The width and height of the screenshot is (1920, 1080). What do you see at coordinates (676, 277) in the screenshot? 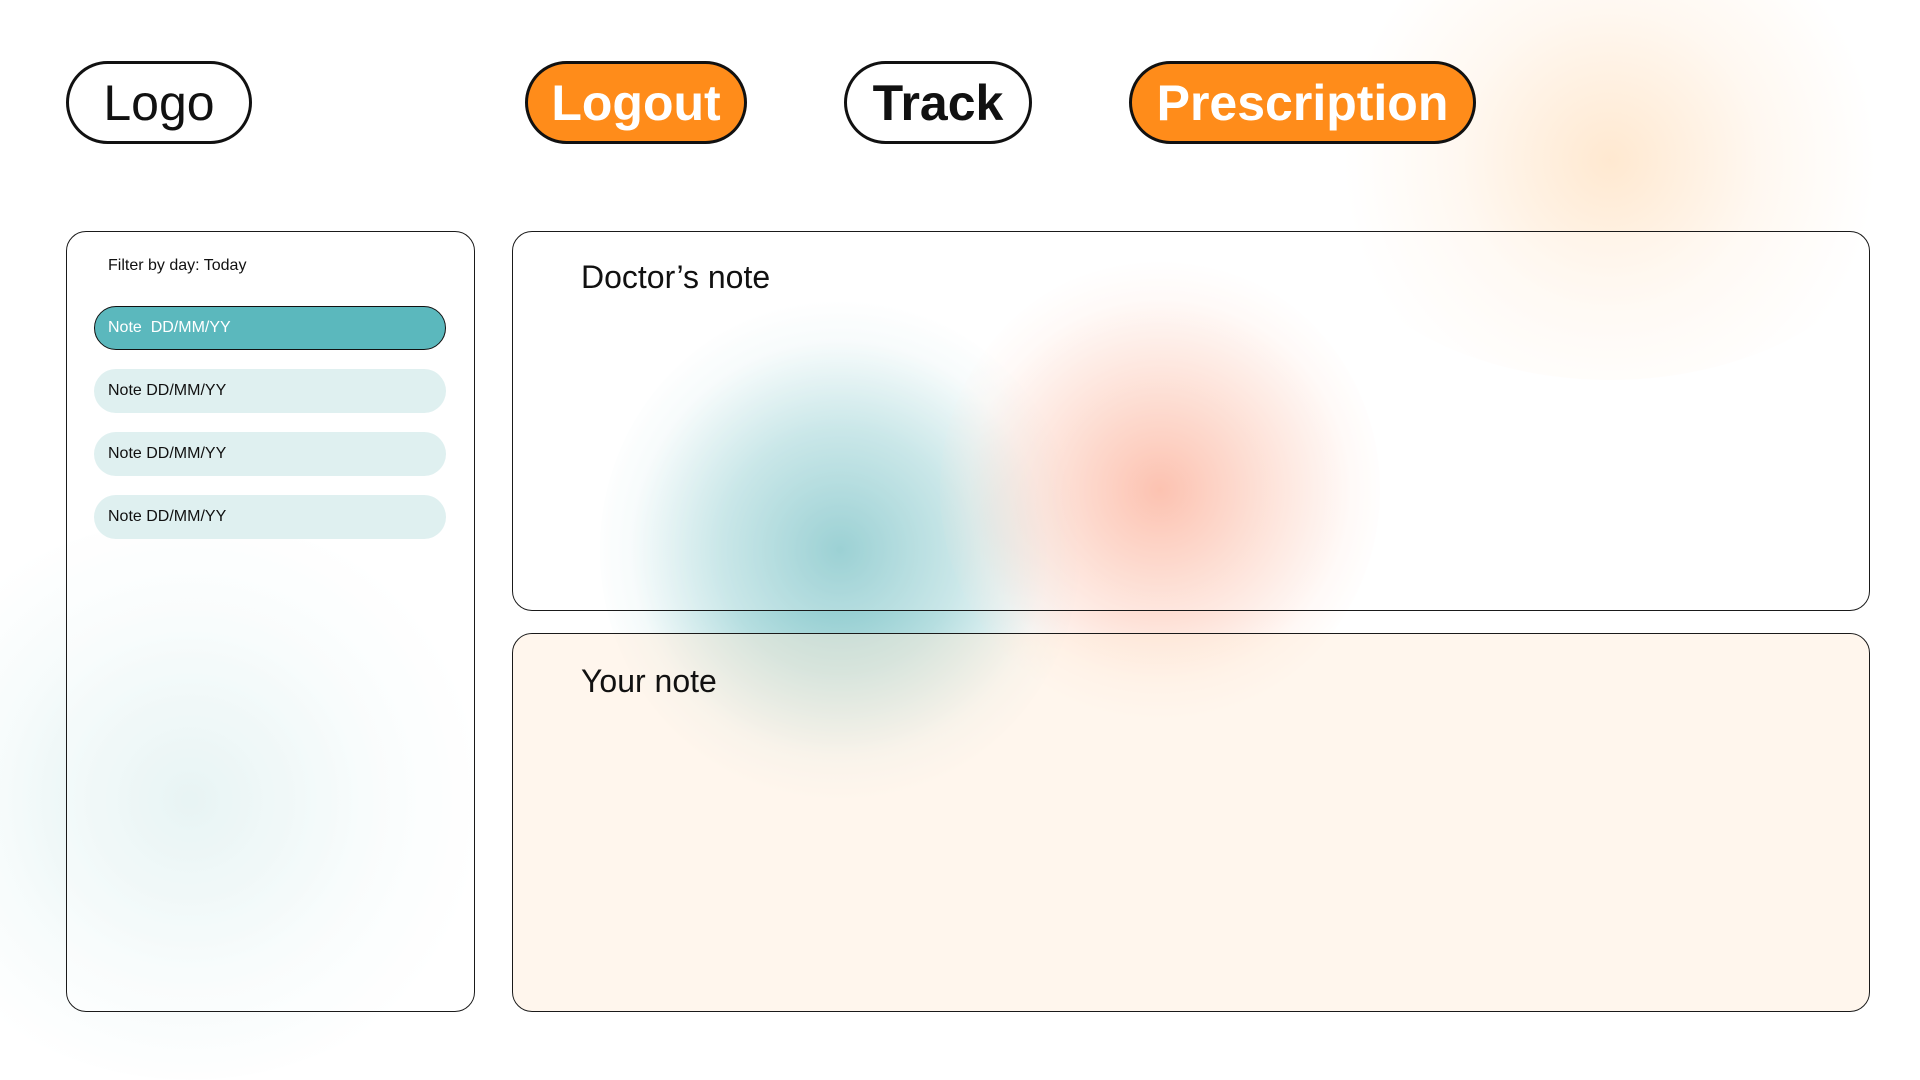
I see `doctor-note-title: Doctor’s note` at bounding box center [676, 277].